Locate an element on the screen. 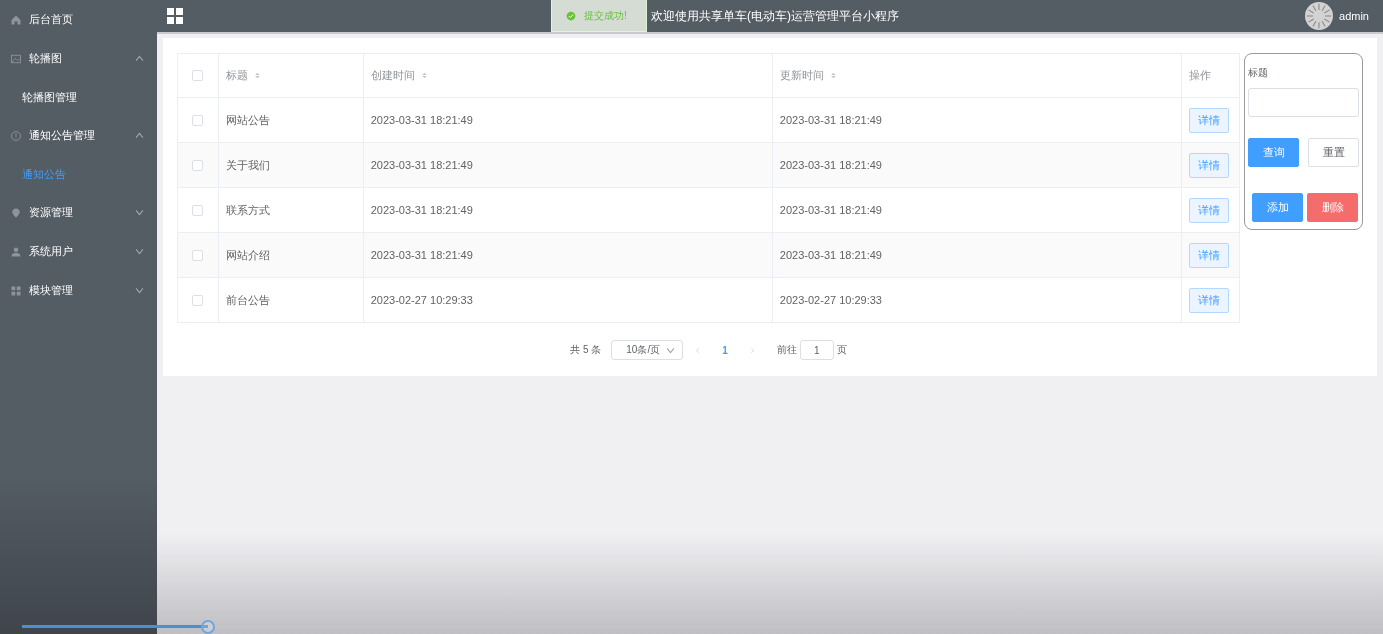  page-suffix: 页 is located at coordinates (841, 350).